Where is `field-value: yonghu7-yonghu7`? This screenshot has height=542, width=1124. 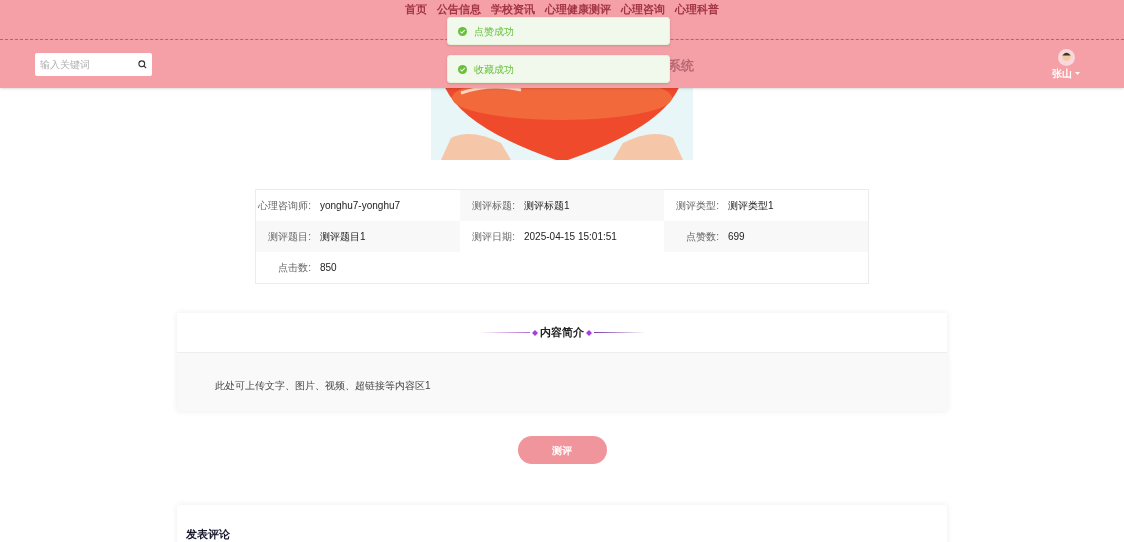 field-value: yonghu7-yonghu7 is located at coordinates (360, 206).